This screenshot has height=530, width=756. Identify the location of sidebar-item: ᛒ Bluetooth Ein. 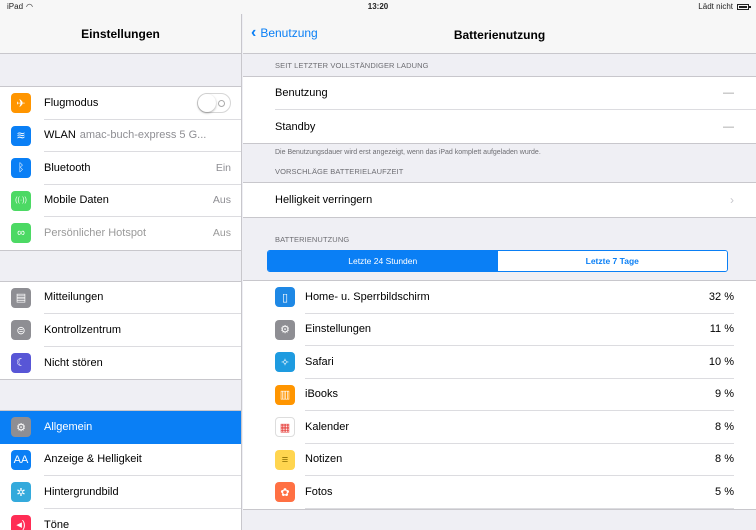
(120, 168).